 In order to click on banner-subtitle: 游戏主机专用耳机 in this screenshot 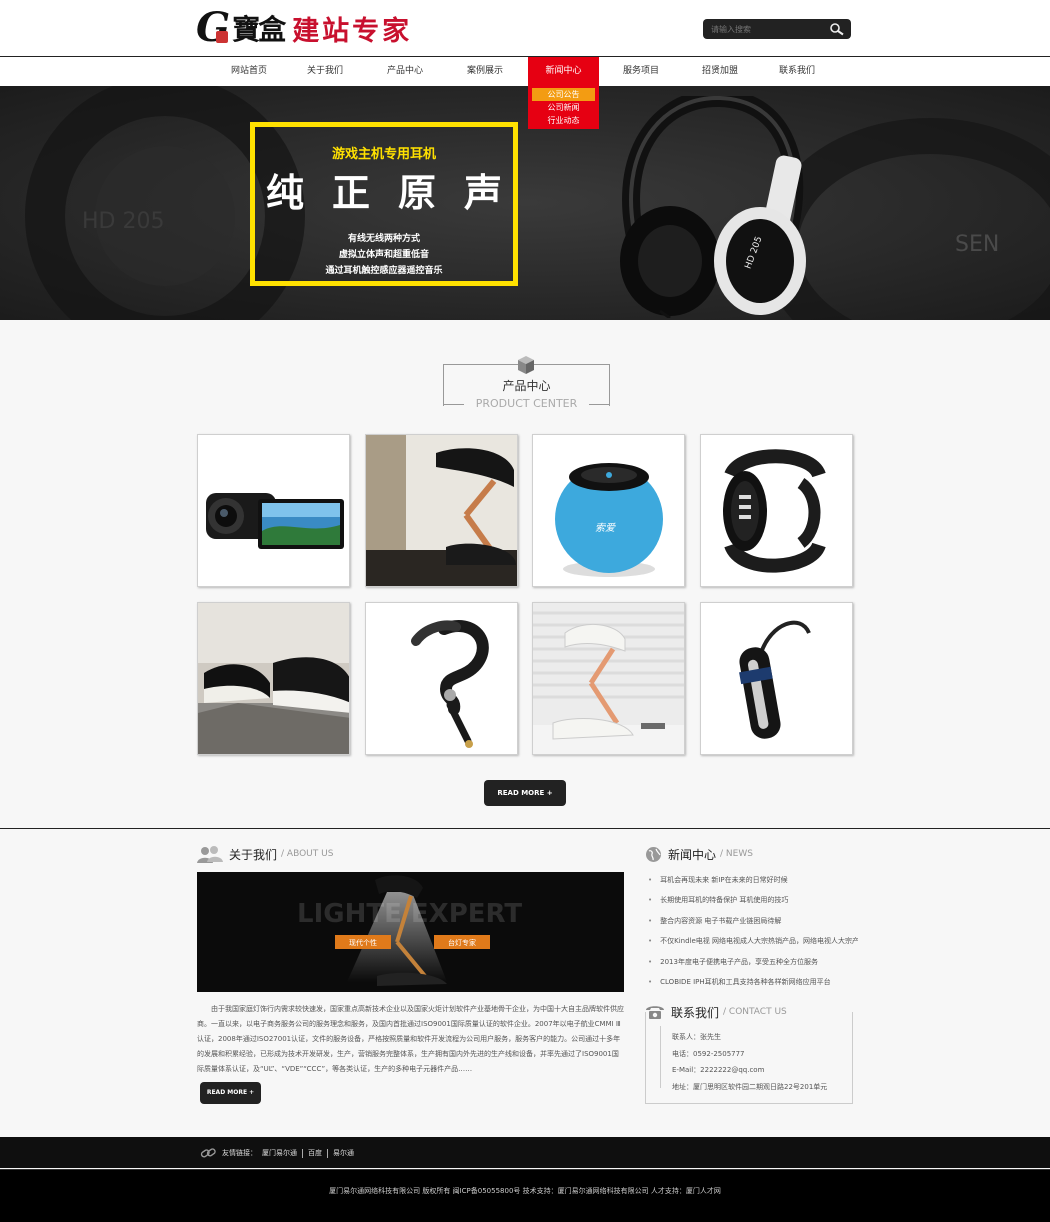, I will do `click(383, 154)`.